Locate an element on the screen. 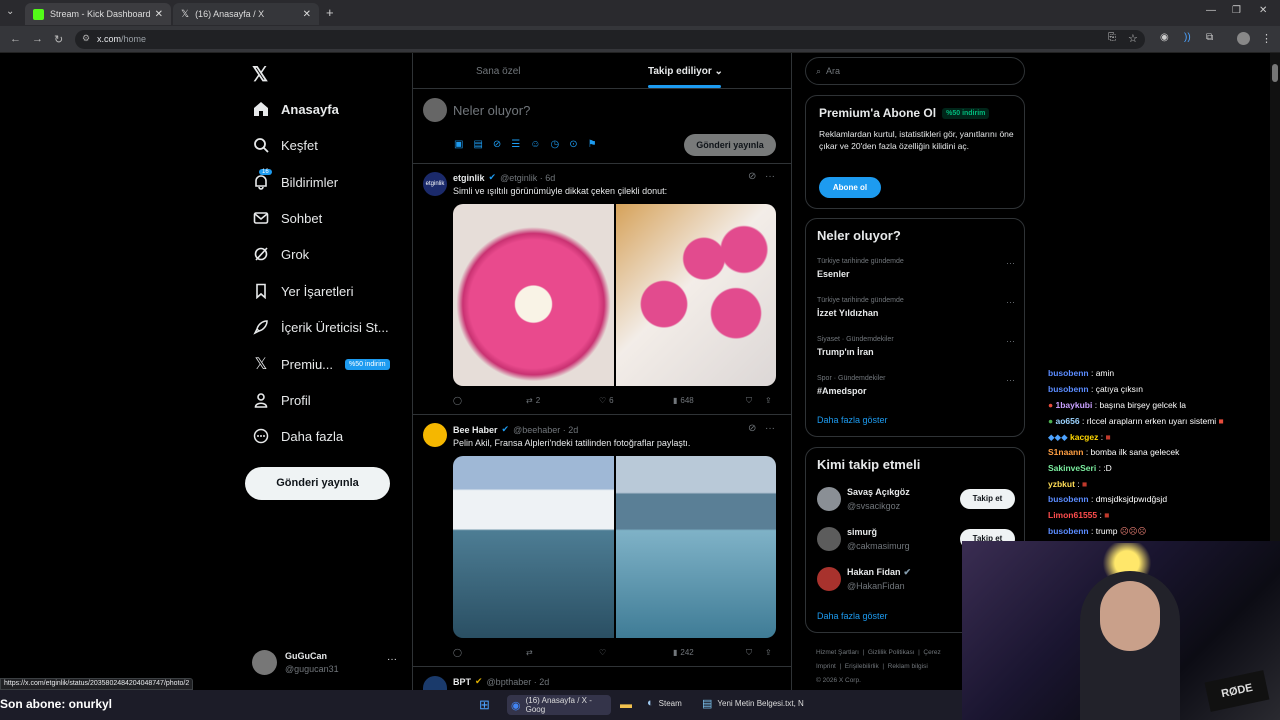  tab-list-icon: ⌄ is located at coordinates (10, 11).